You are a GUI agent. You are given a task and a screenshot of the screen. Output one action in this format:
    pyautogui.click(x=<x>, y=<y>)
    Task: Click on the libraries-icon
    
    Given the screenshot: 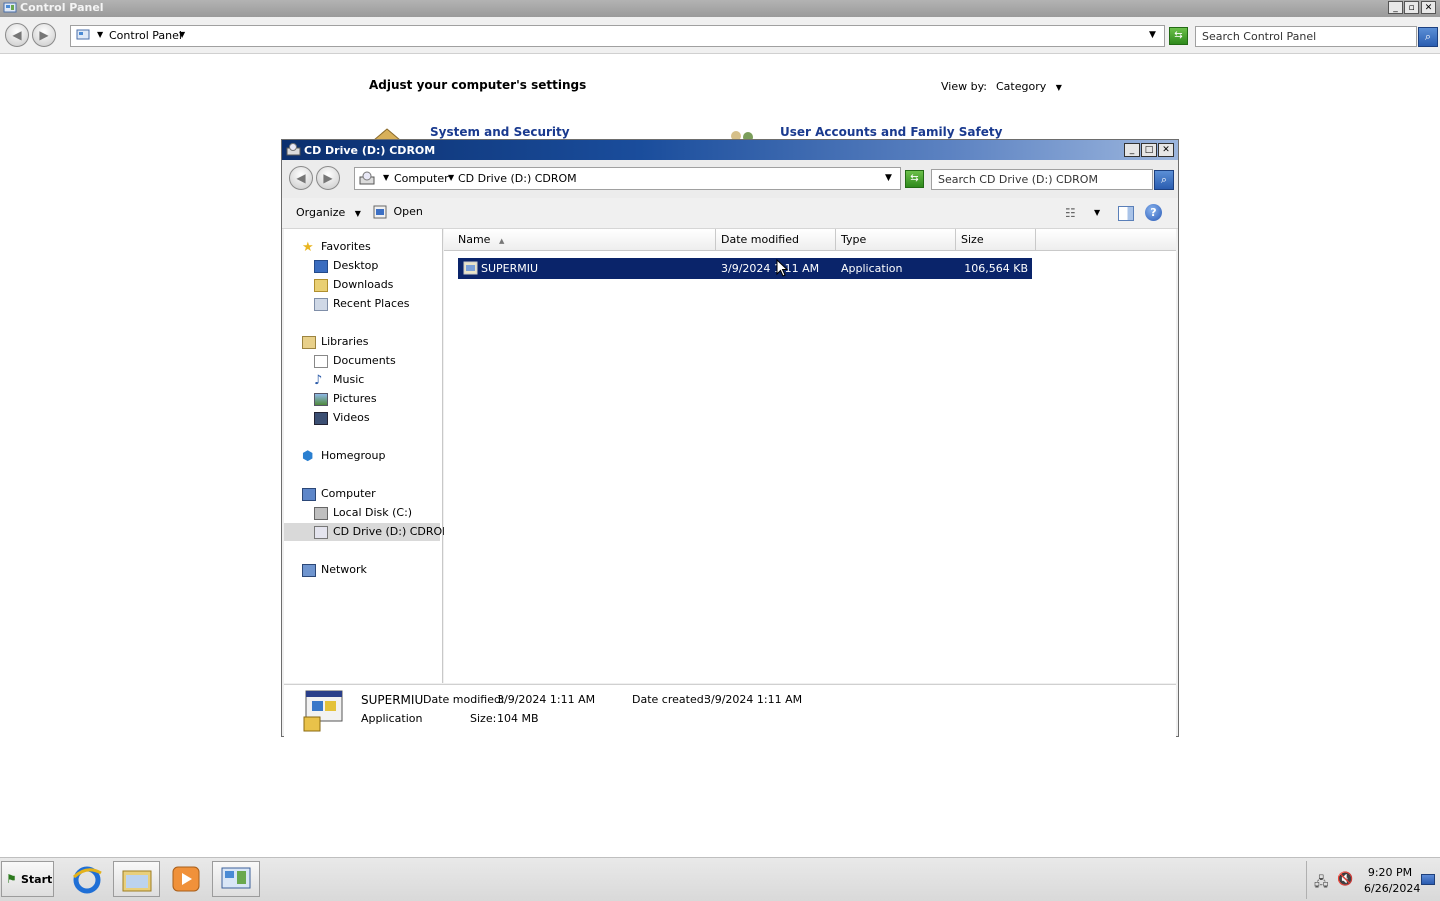 What is the action you would take?
    pyautogui.click(x=309, y=342)
    